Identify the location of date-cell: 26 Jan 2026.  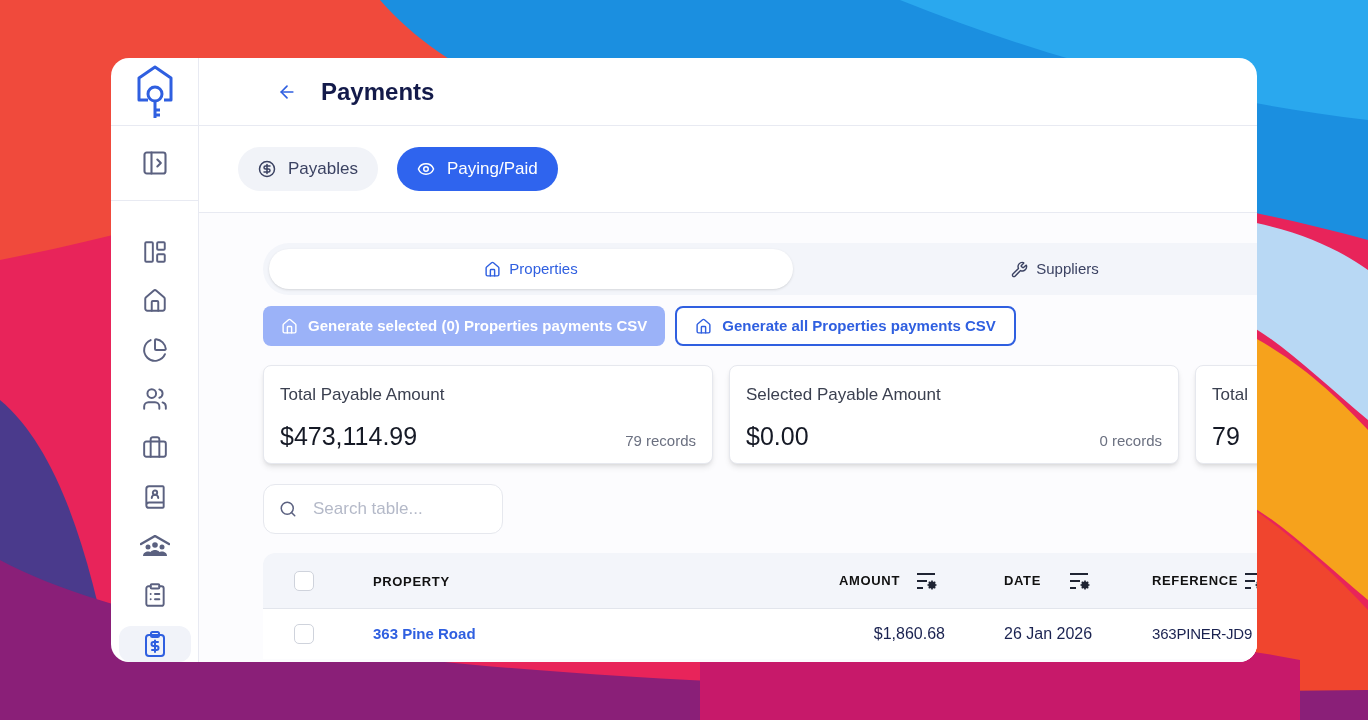
(1048, 633).